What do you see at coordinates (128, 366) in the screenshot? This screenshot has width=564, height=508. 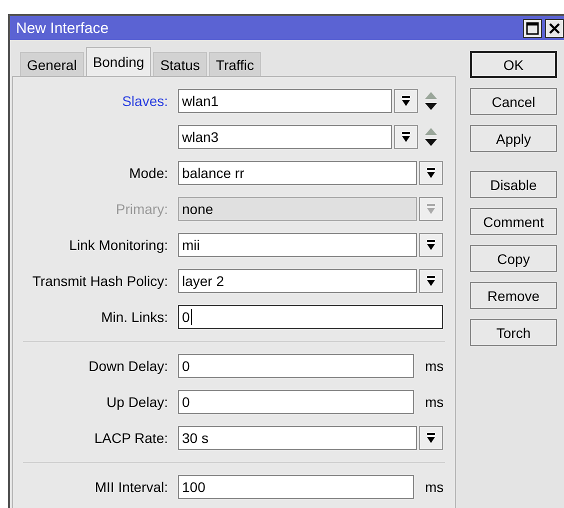 I see `field-label: Down Delay:` at bounding box center [128, 366].